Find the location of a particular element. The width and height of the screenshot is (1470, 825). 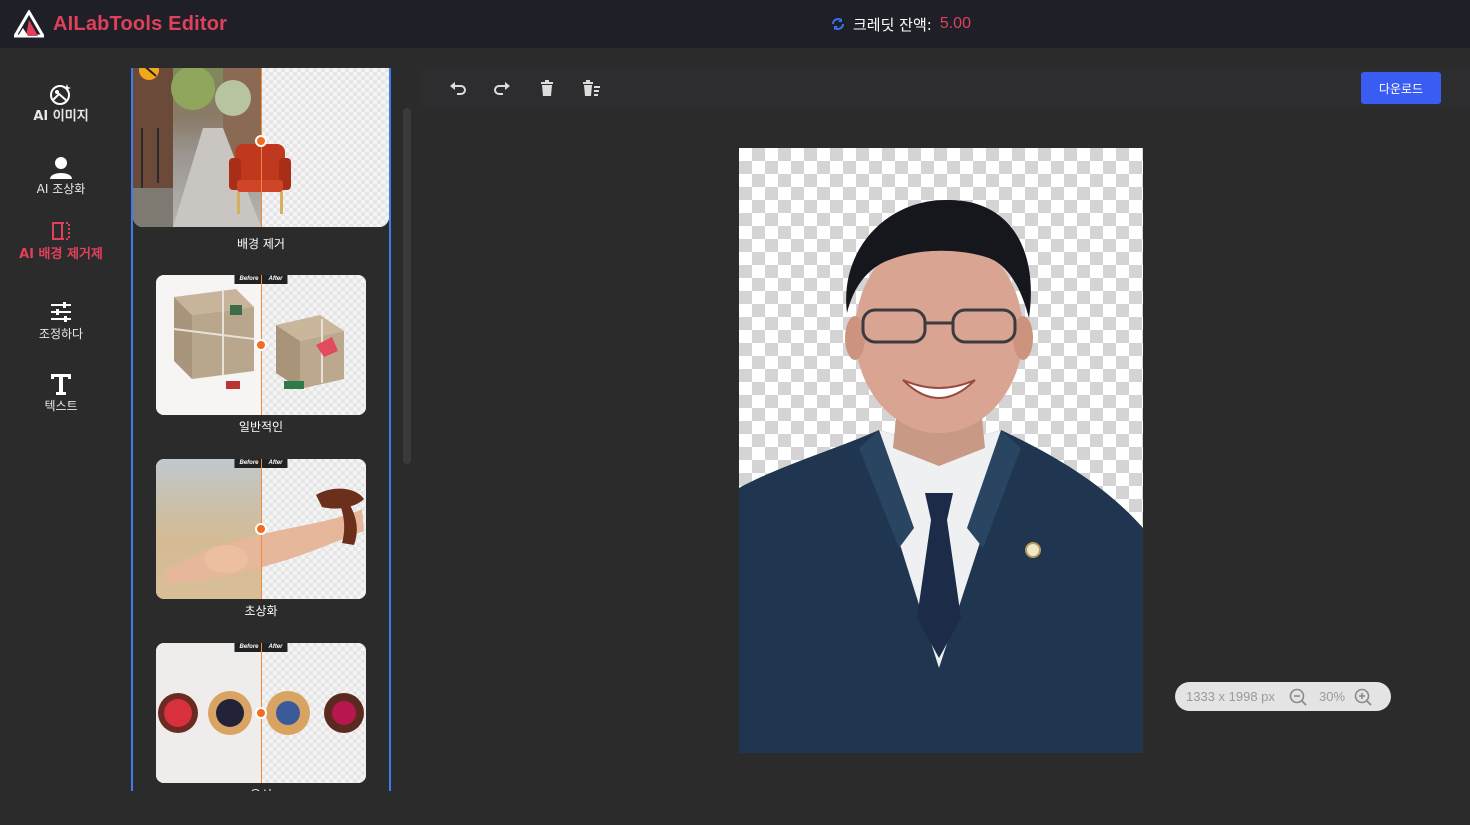

image-dimensions: 1333 x 1998 px is located at coordinates (1230, 696).